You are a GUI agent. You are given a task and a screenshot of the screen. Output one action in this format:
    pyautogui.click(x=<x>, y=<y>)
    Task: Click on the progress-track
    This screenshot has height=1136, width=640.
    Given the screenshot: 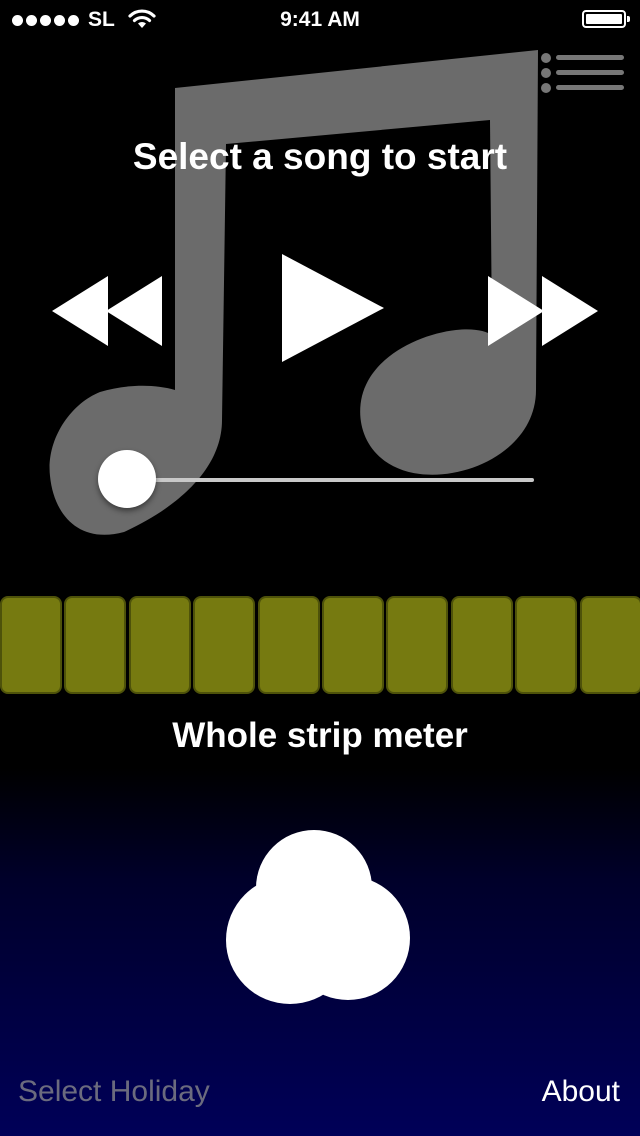 What is the action you would take?
    pyautogui.click(x=330, y=480)
    